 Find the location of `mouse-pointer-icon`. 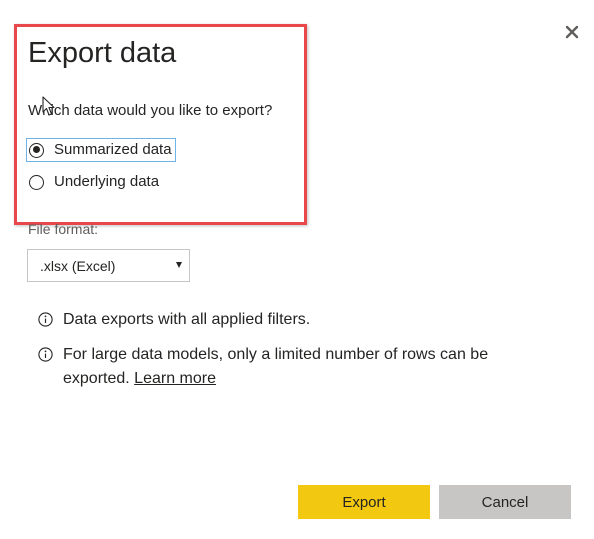

mouse-pointer-icon is located at coordinates (48, 106).